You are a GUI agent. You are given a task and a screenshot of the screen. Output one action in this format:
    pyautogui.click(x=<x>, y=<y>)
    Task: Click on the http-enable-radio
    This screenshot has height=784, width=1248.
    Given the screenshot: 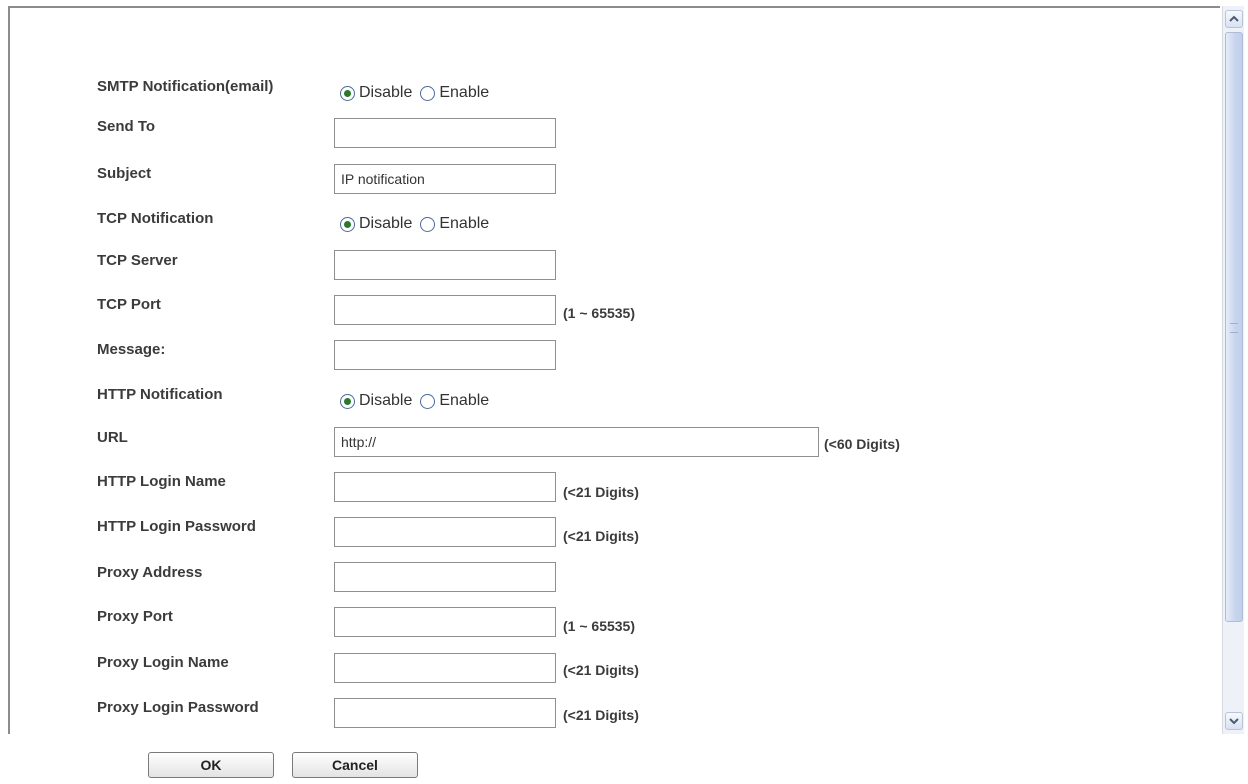 What is the action you would take?
    pyautogui.click(x=428, y=401)
    